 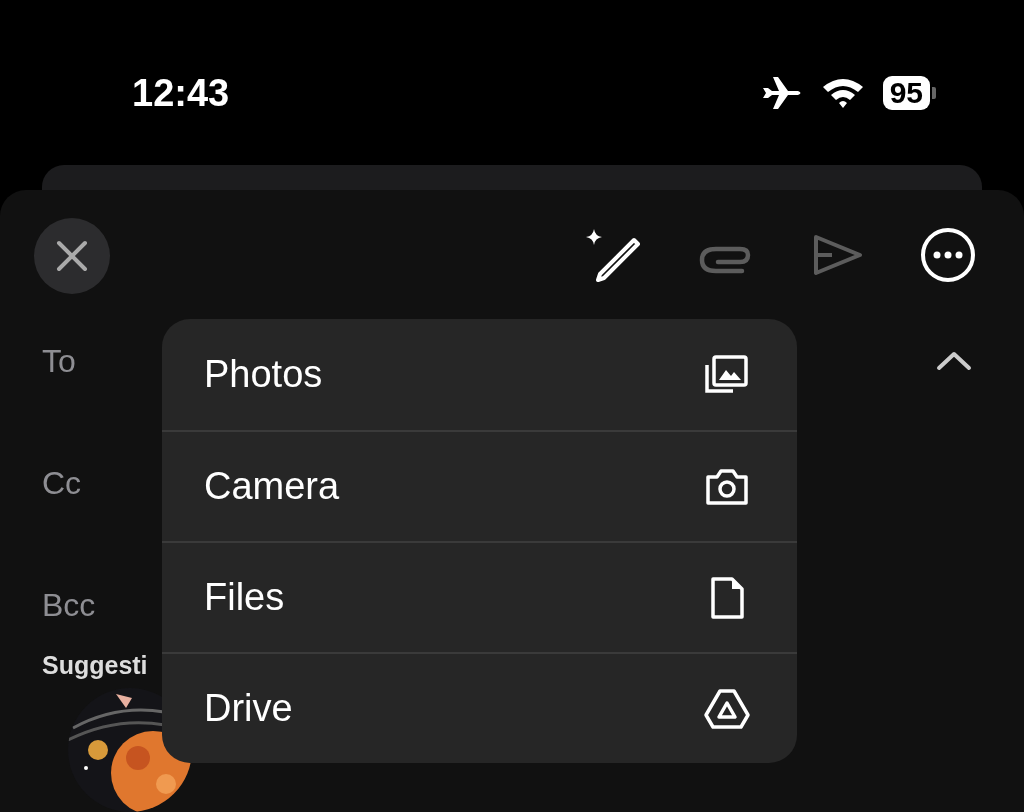 What do you see at coordinates (69, 605) in the screenshot?
I see `field-label: Bcc` at bounding box center [69, 605].